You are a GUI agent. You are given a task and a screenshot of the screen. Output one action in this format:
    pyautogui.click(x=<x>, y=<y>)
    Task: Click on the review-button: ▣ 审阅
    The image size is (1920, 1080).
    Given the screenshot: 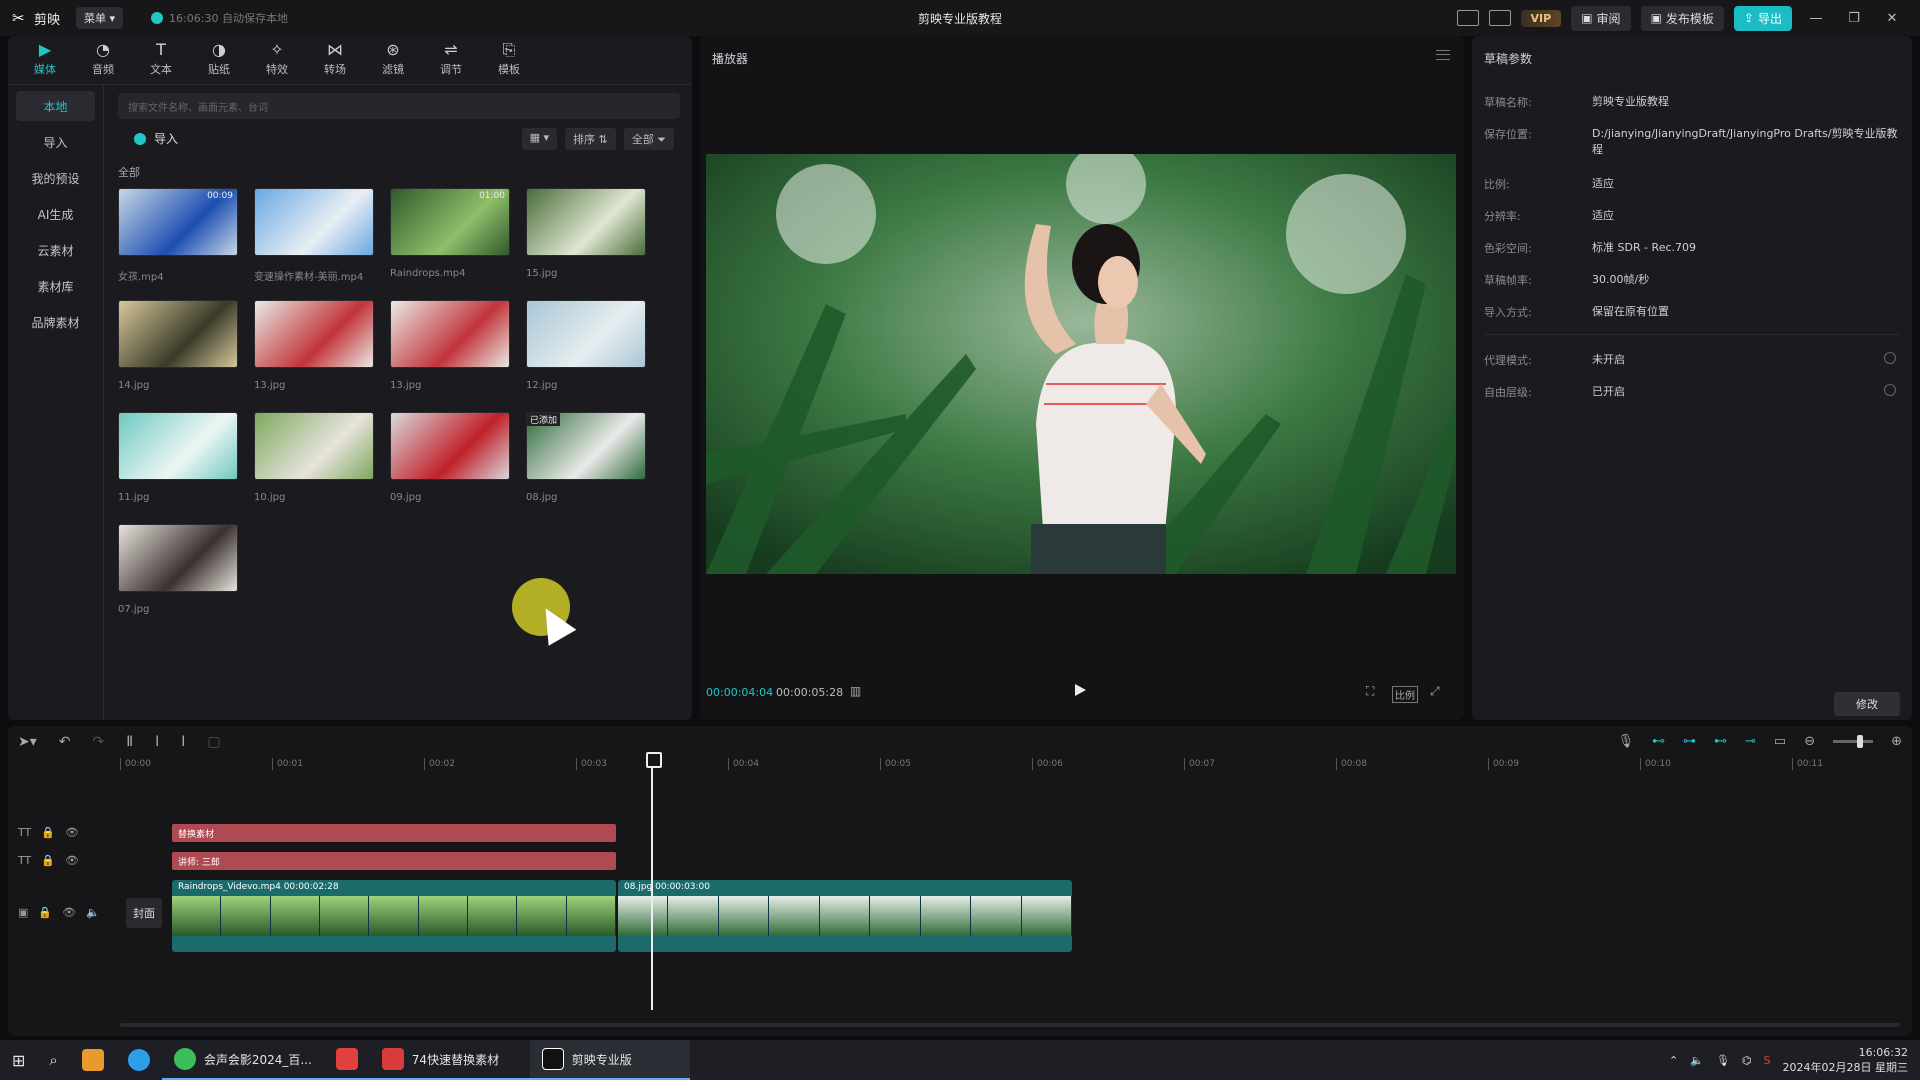 What is the action you would take?
    pyautogui.click(x=1601, y=18)
    